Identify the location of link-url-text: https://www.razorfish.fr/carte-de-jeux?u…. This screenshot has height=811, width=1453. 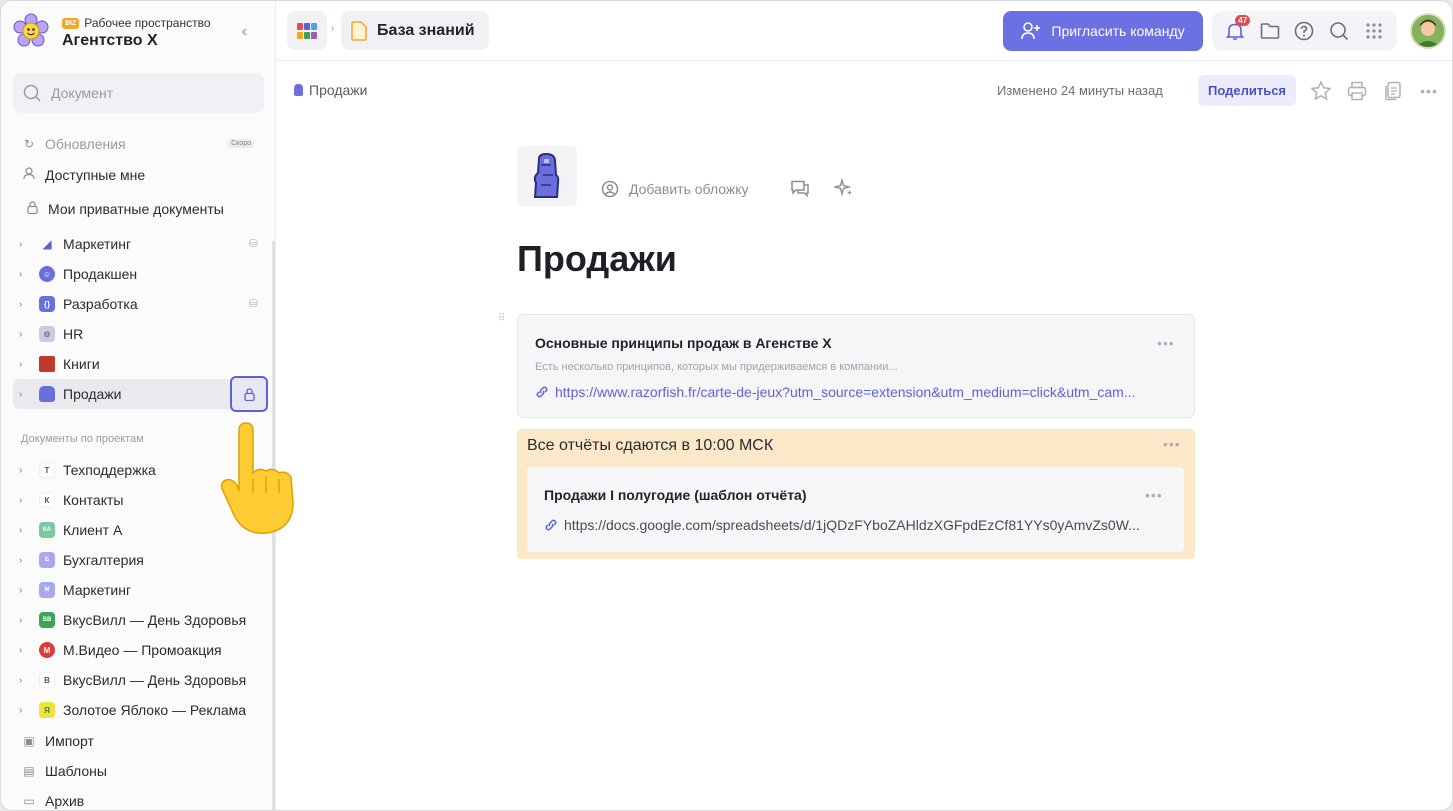
(845, 392).